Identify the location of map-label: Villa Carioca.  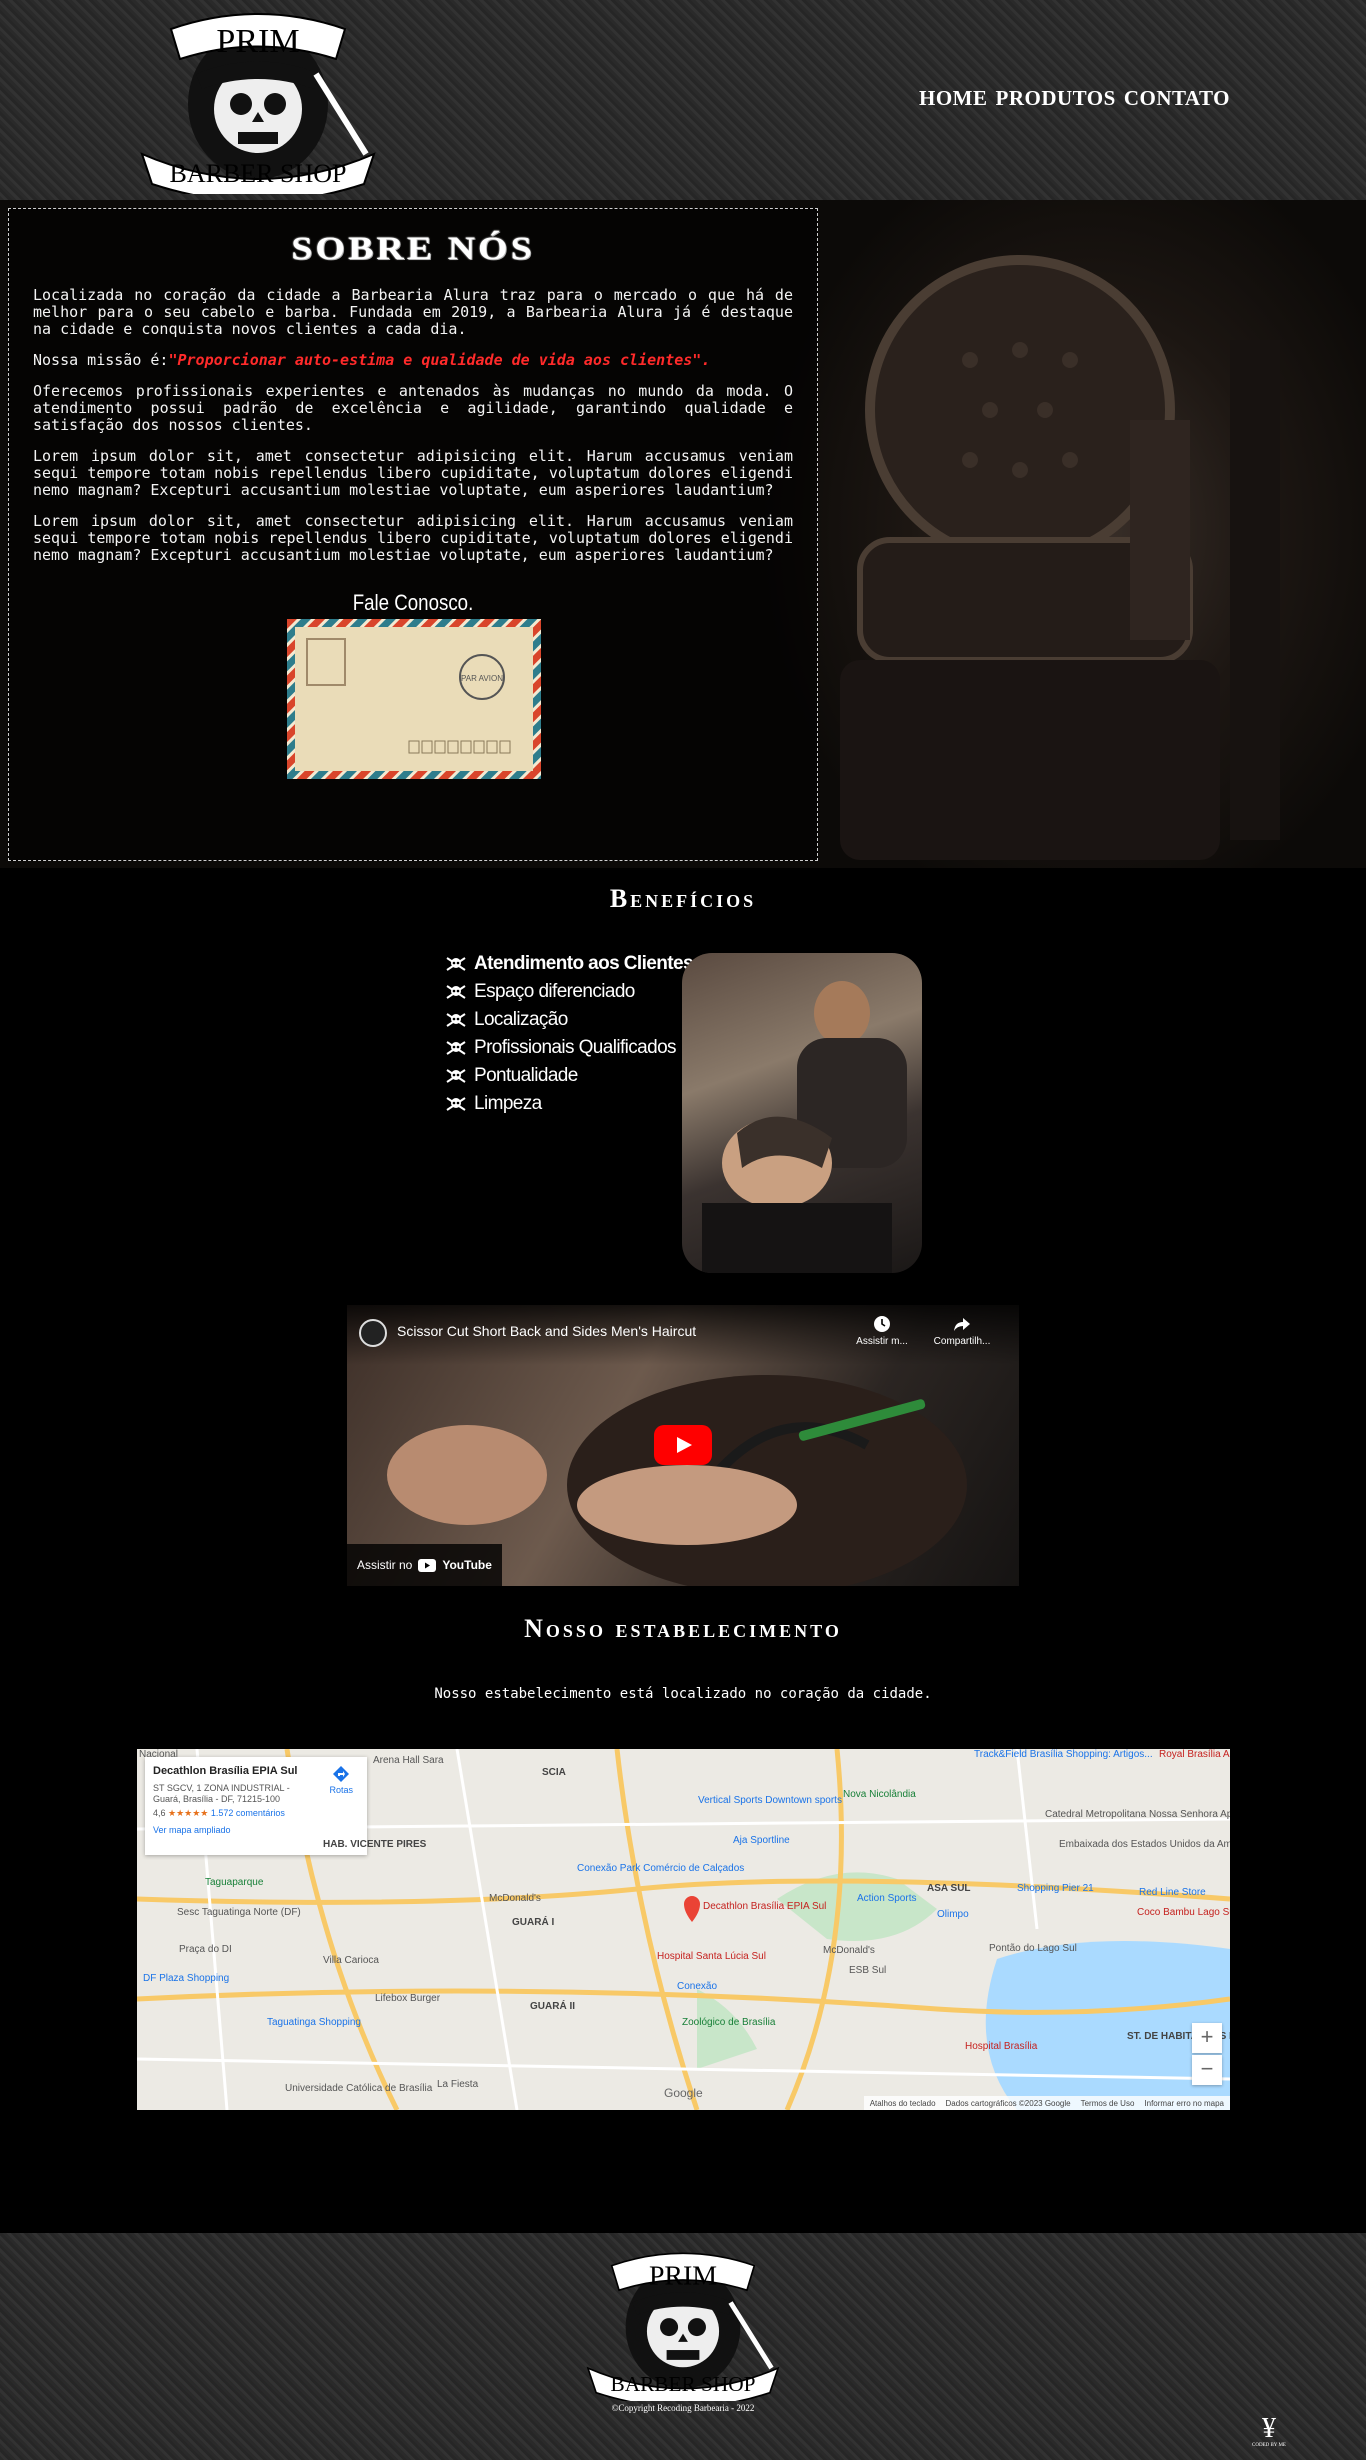
(351, 1960).